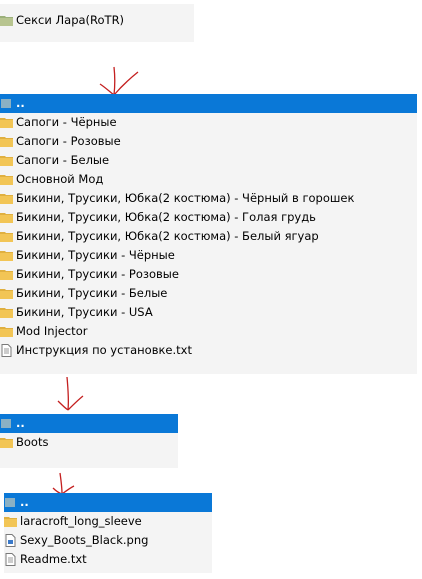 This screenshot has width=422, height=579. What do you see at coordinates (208, 350) in the screenshot?
I see `list-item: Инструкция по установке.txt` at bounding box center [208, 350].